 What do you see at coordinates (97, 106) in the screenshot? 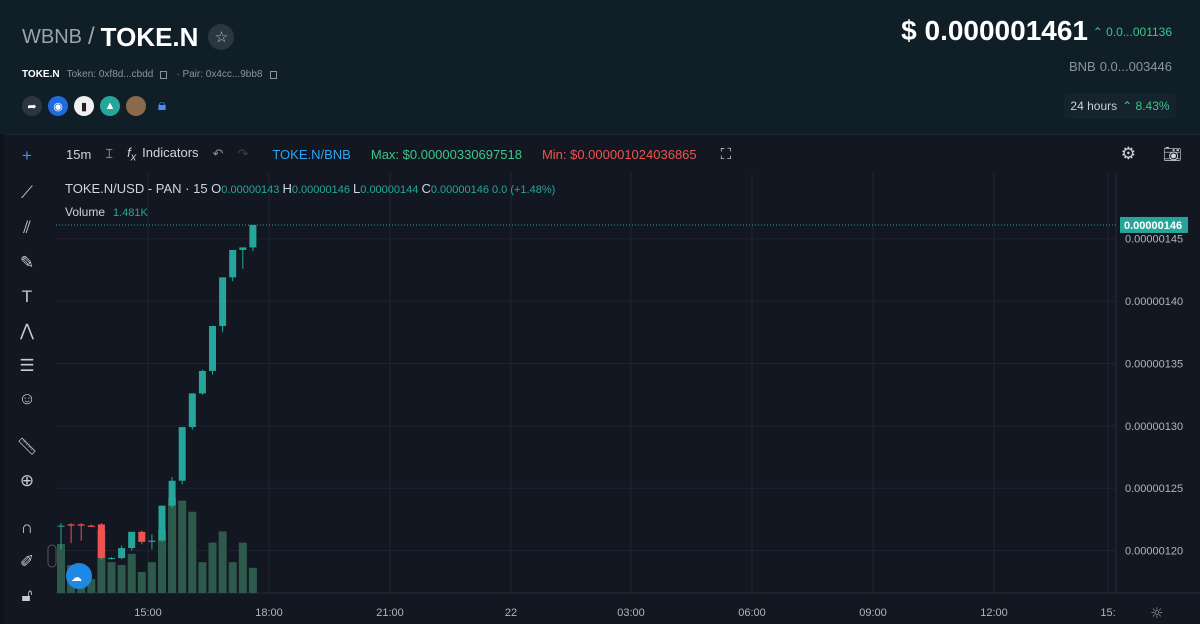
I see `link-icons: ➦ ◉ ▮ ▲ 🔒︎` at bounding box center [97, 106].